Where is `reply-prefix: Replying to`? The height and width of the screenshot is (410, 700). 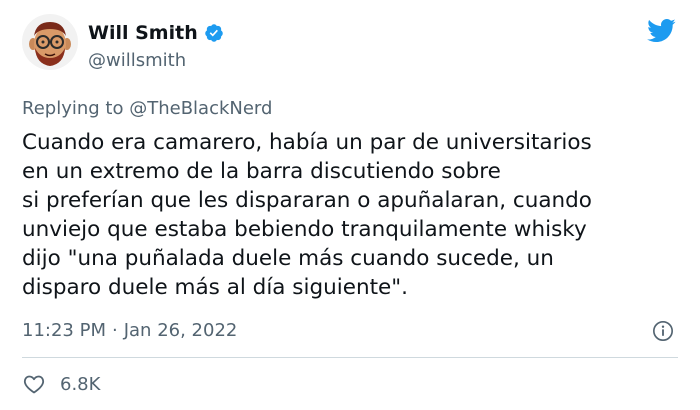 reply-prefix: Replying to is located at coordinates (73, 108).